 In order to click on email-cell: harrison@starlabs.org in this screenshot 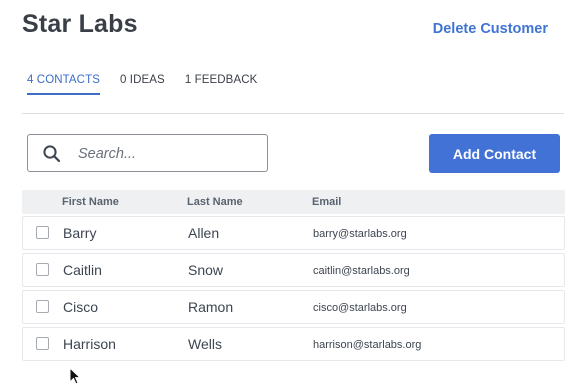, I will do `click(367, 345)`.